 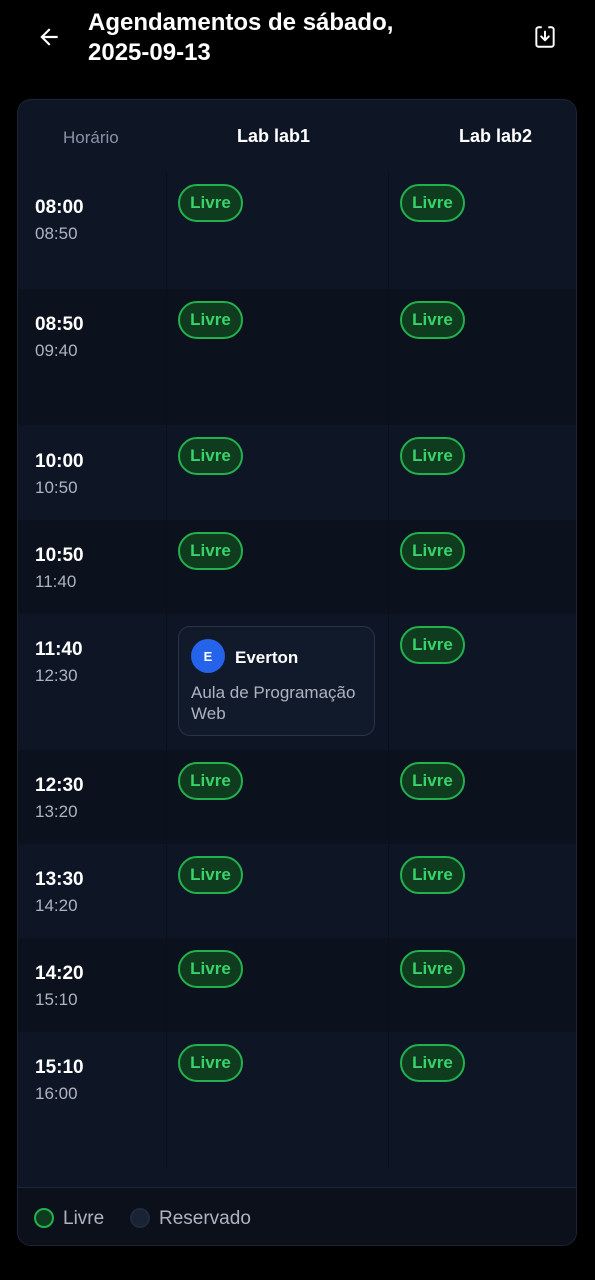 What do you see at coordinates (297, 472) in the screenshot?
I see `table-row: 10:00 10:50 Livre Livre` at bounding box center [297, 472].